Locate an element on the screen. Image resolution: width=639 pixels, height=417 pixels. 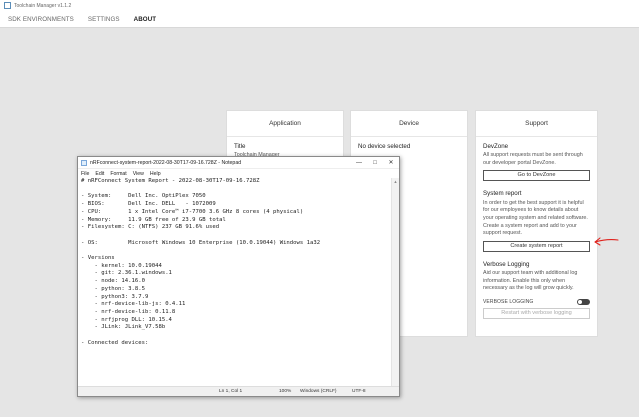
menu-file: File is located at coordinates (85, 174).